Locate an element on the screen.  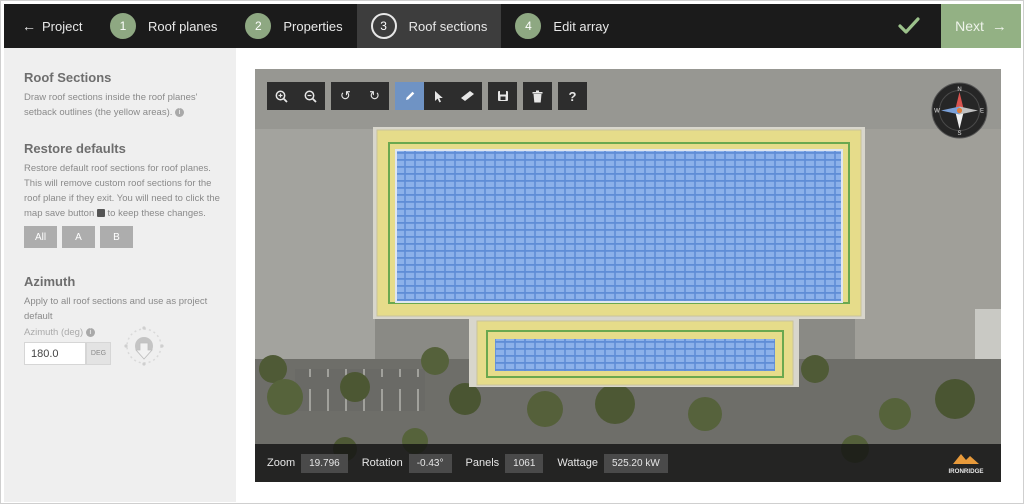
azimuth-field-label: Azimuth (deg) i is located at coordinates (59, 332).